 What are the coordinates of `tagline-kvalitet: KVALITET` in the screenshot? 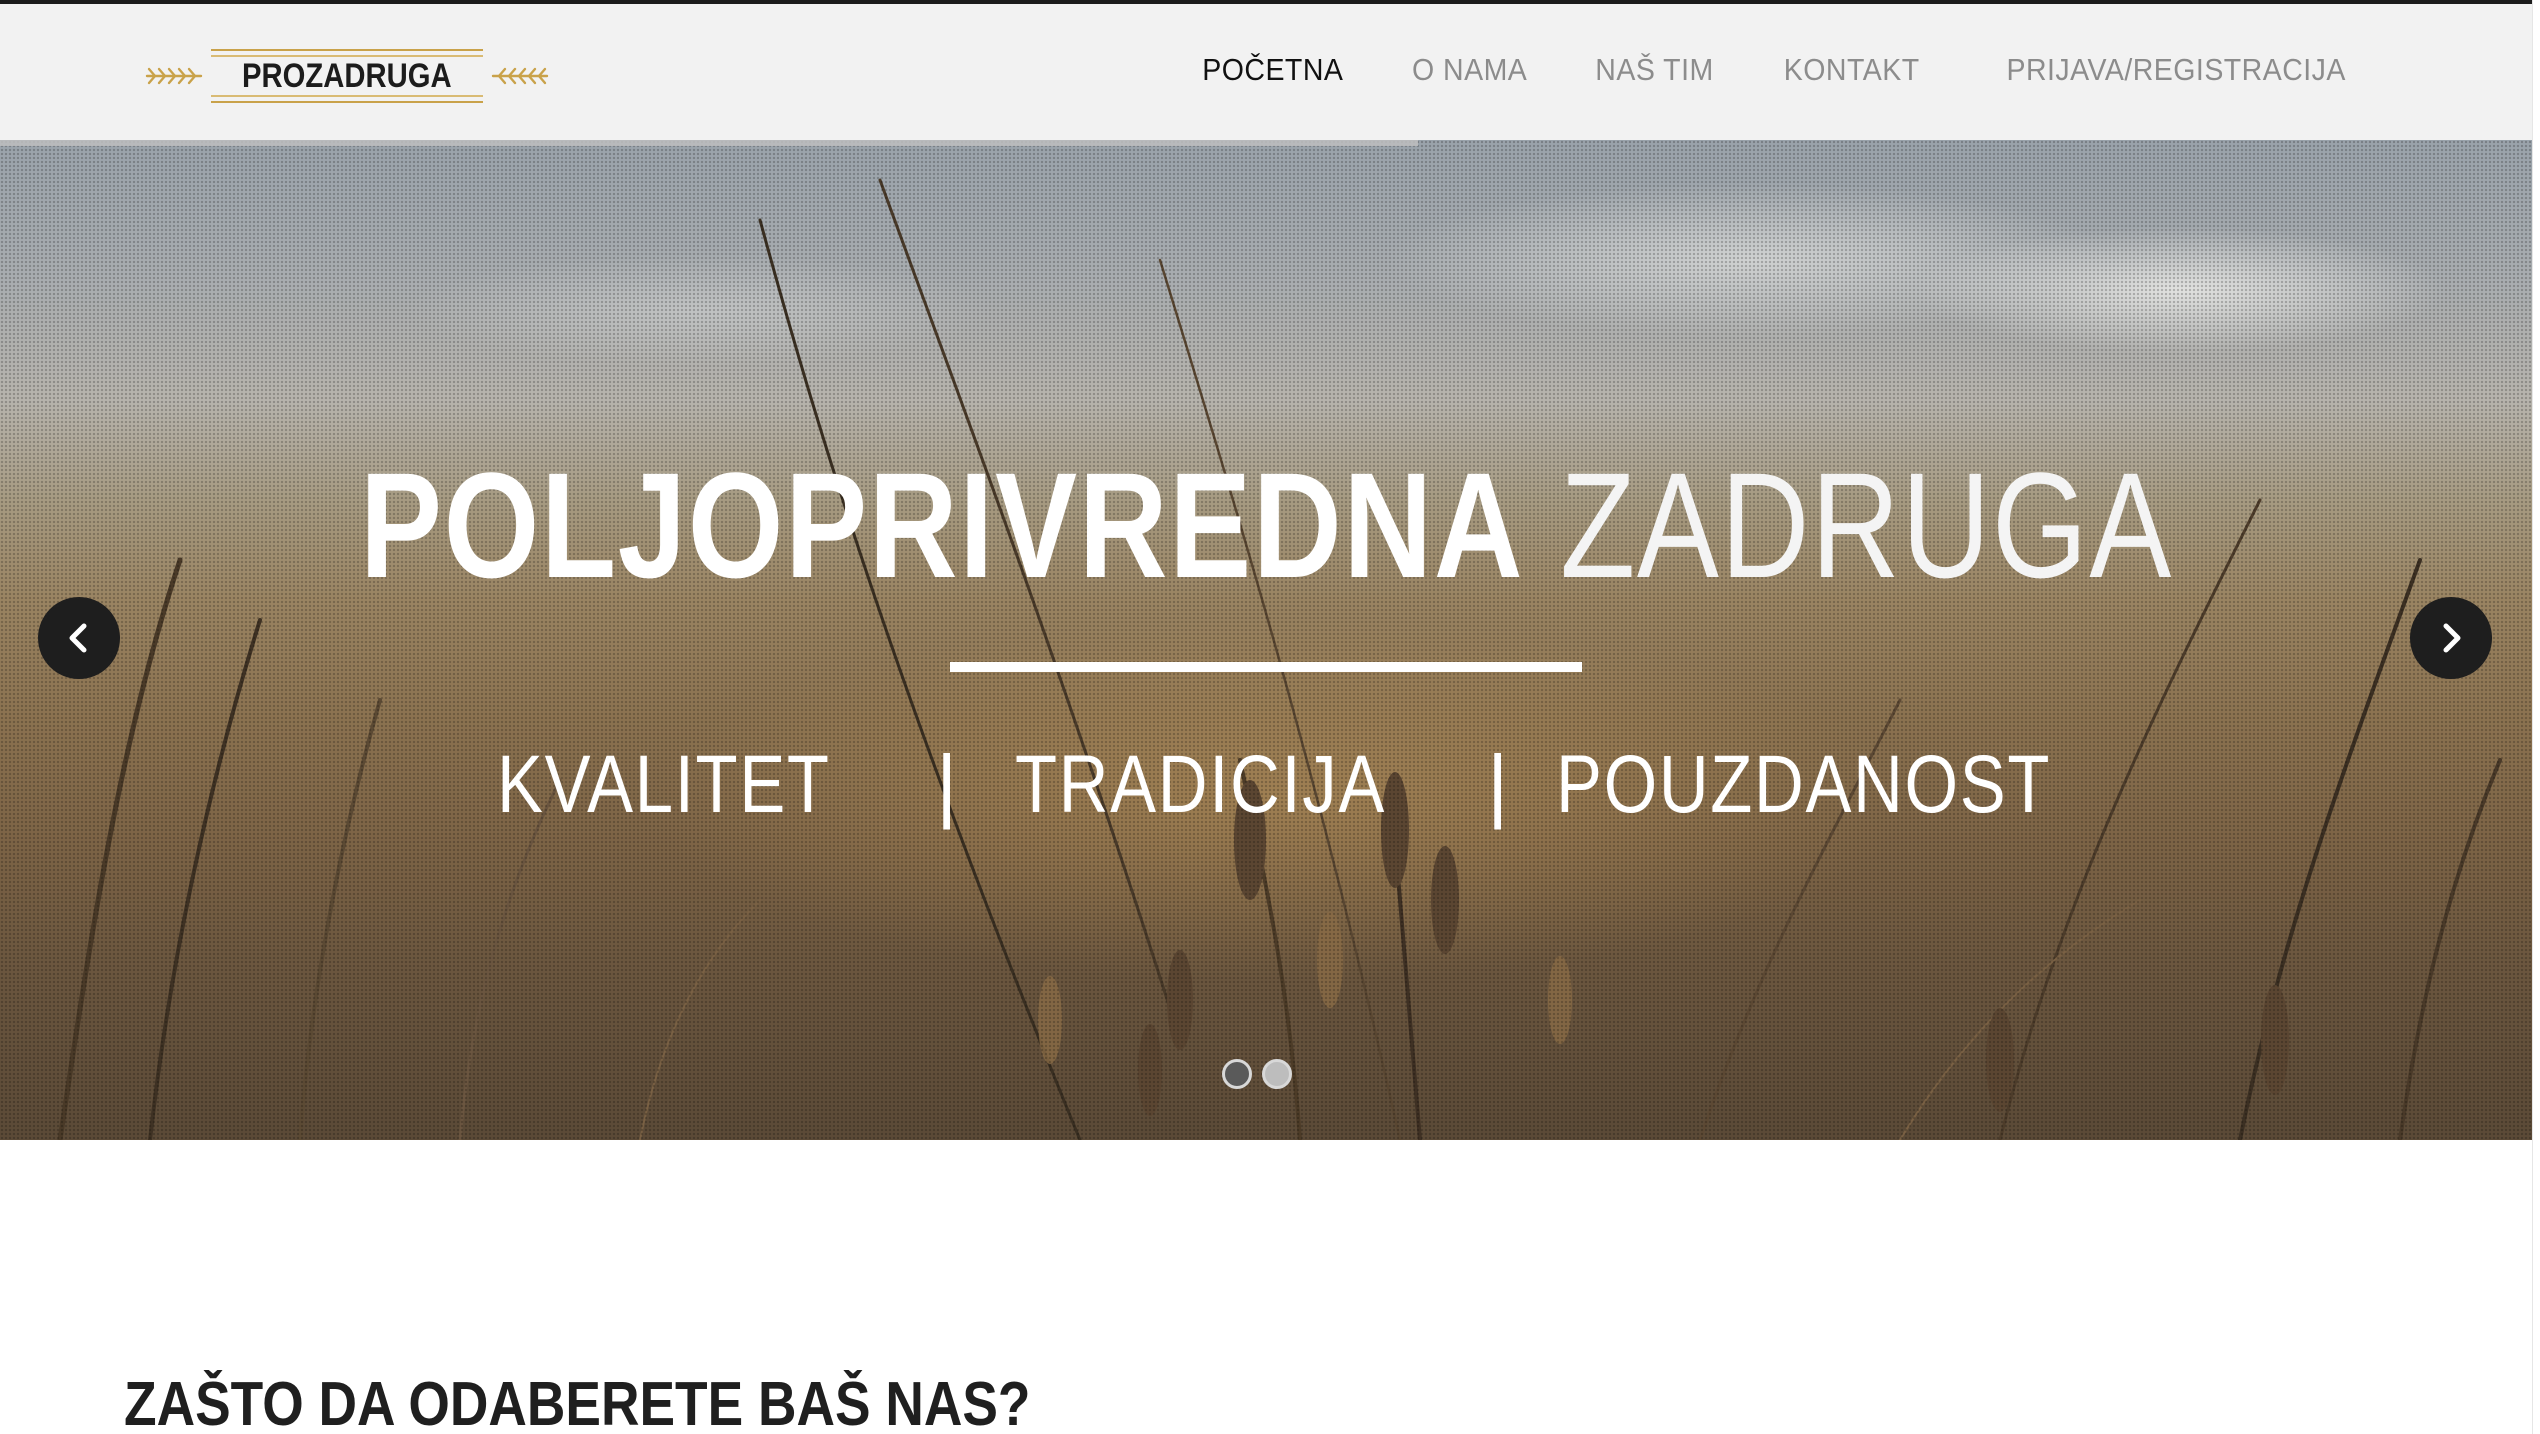 It's located at (664, 784).